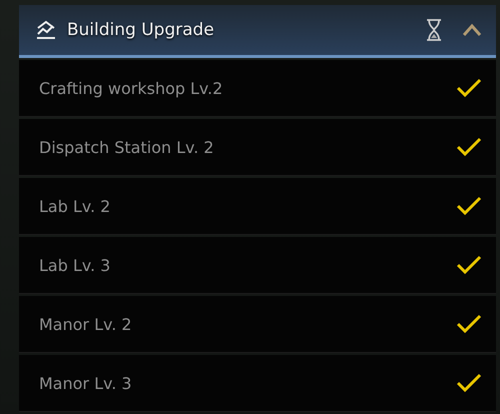  What do you see at coordinates (141, 30) in the screenshot?
I see `panel-title: Building Upgrade` at bounding box center [141, 30].